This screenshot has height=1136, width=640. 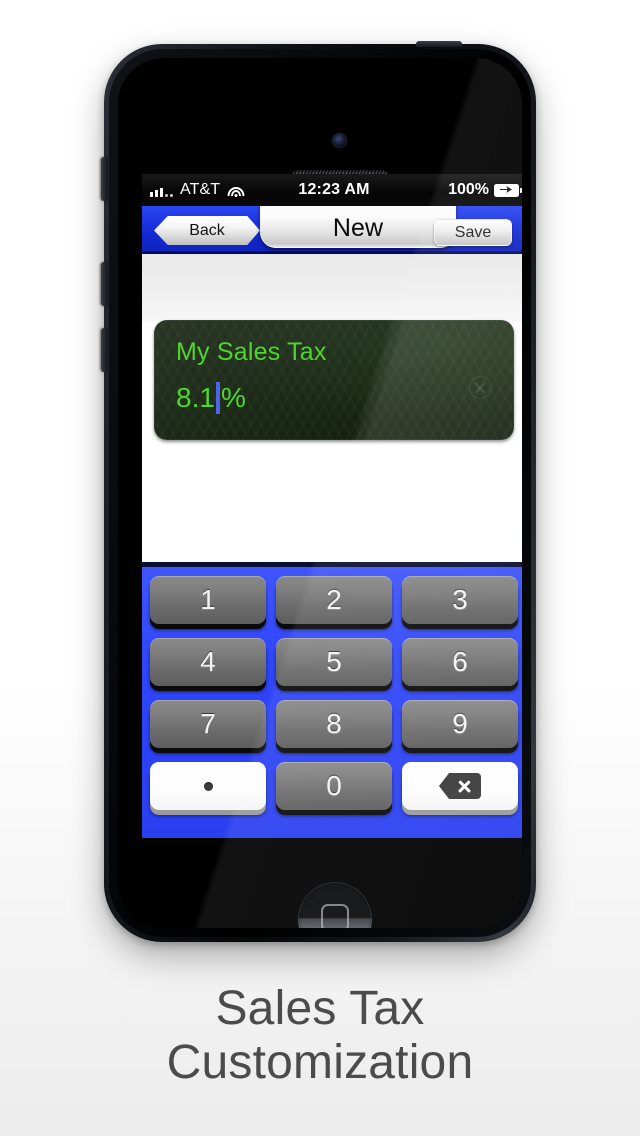 What do you see at coordinates (217, 398) in the screenshot?
I see `text-caret` at bounding box center [217, 398].